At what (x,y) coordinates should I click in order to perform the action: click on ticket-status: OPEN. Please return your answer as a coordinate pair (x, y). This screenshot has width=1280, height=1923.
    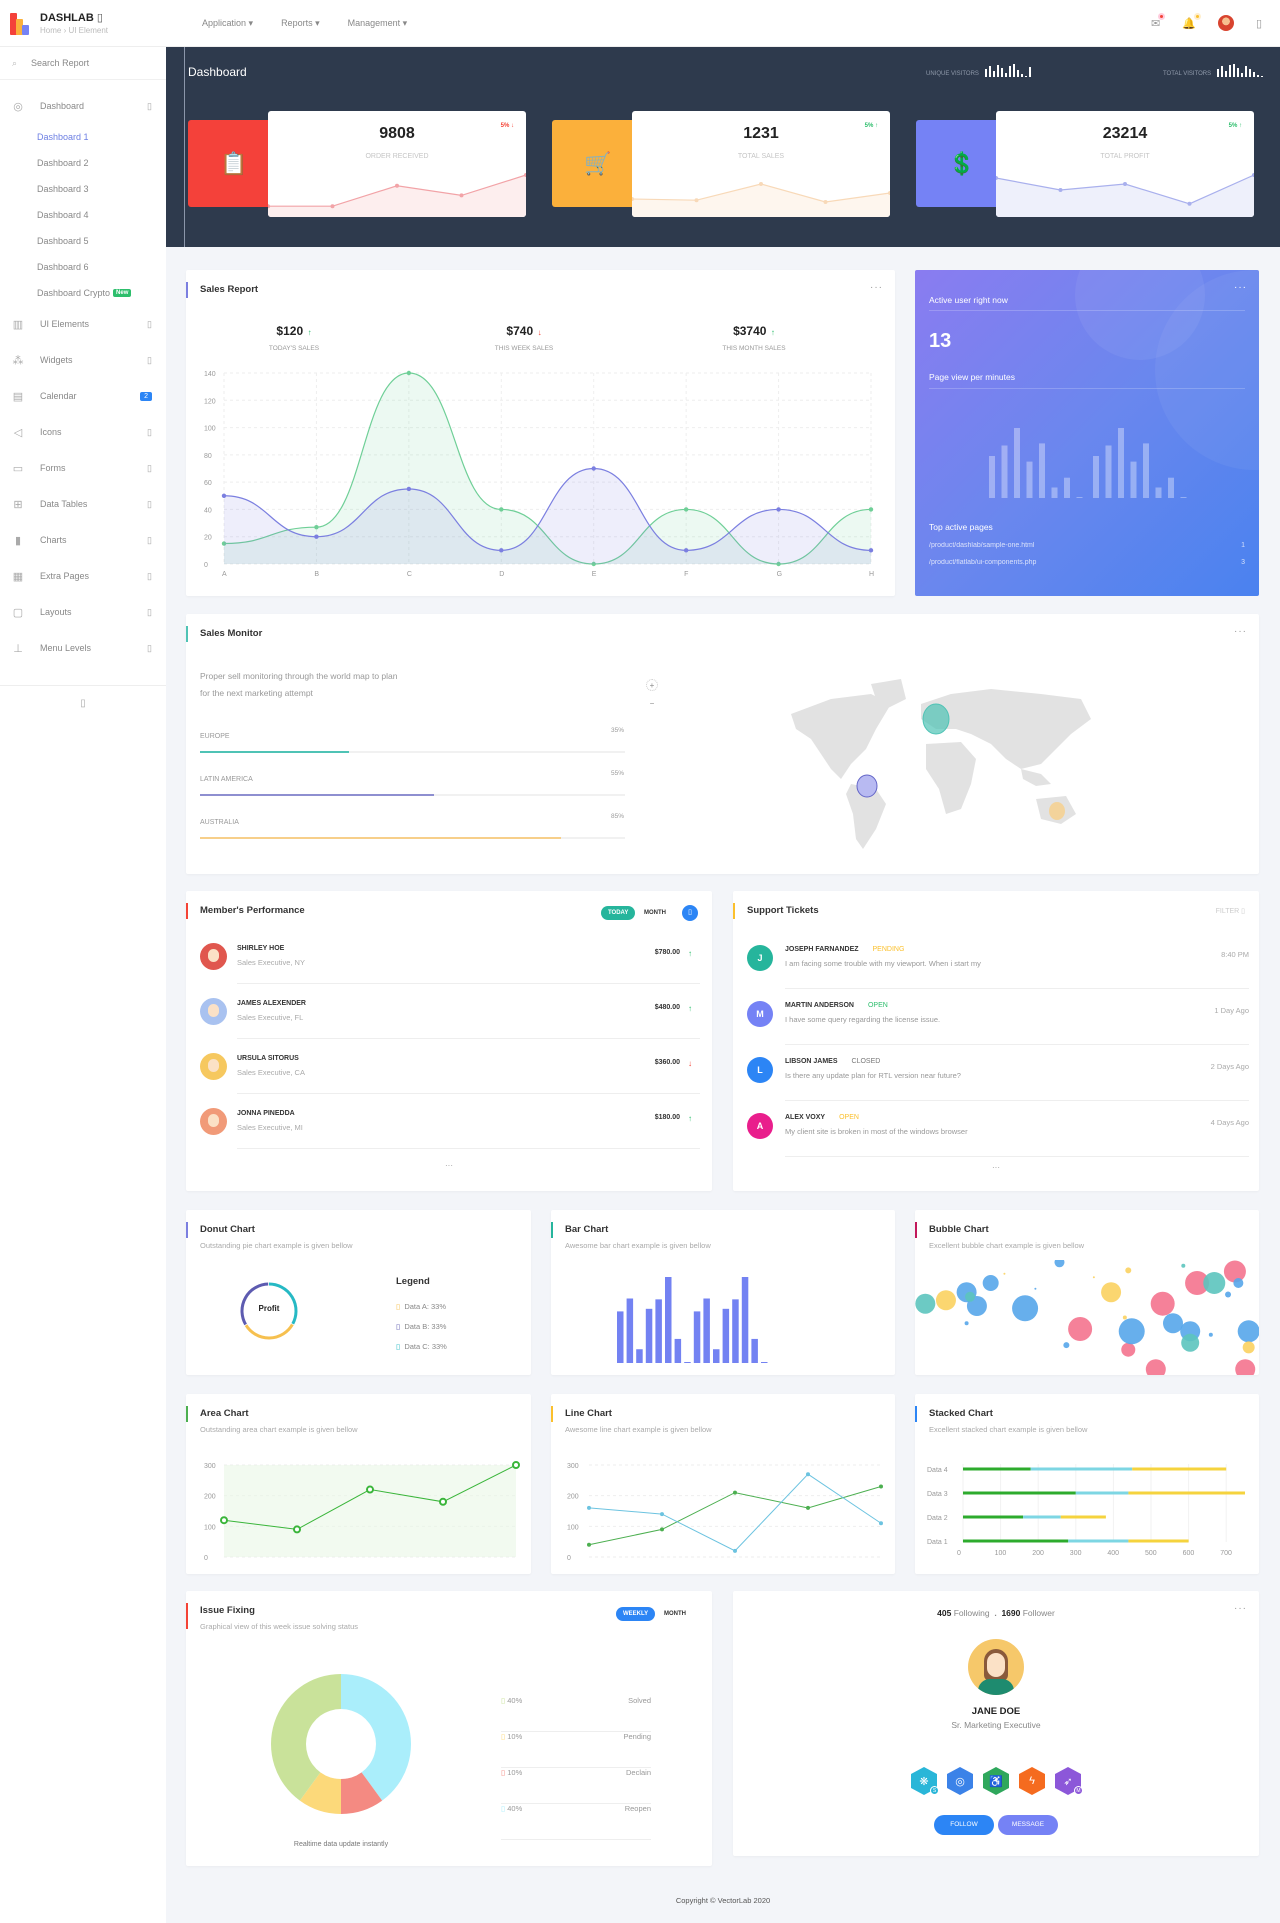
    Looking at the image, I should click on (849, 1117).